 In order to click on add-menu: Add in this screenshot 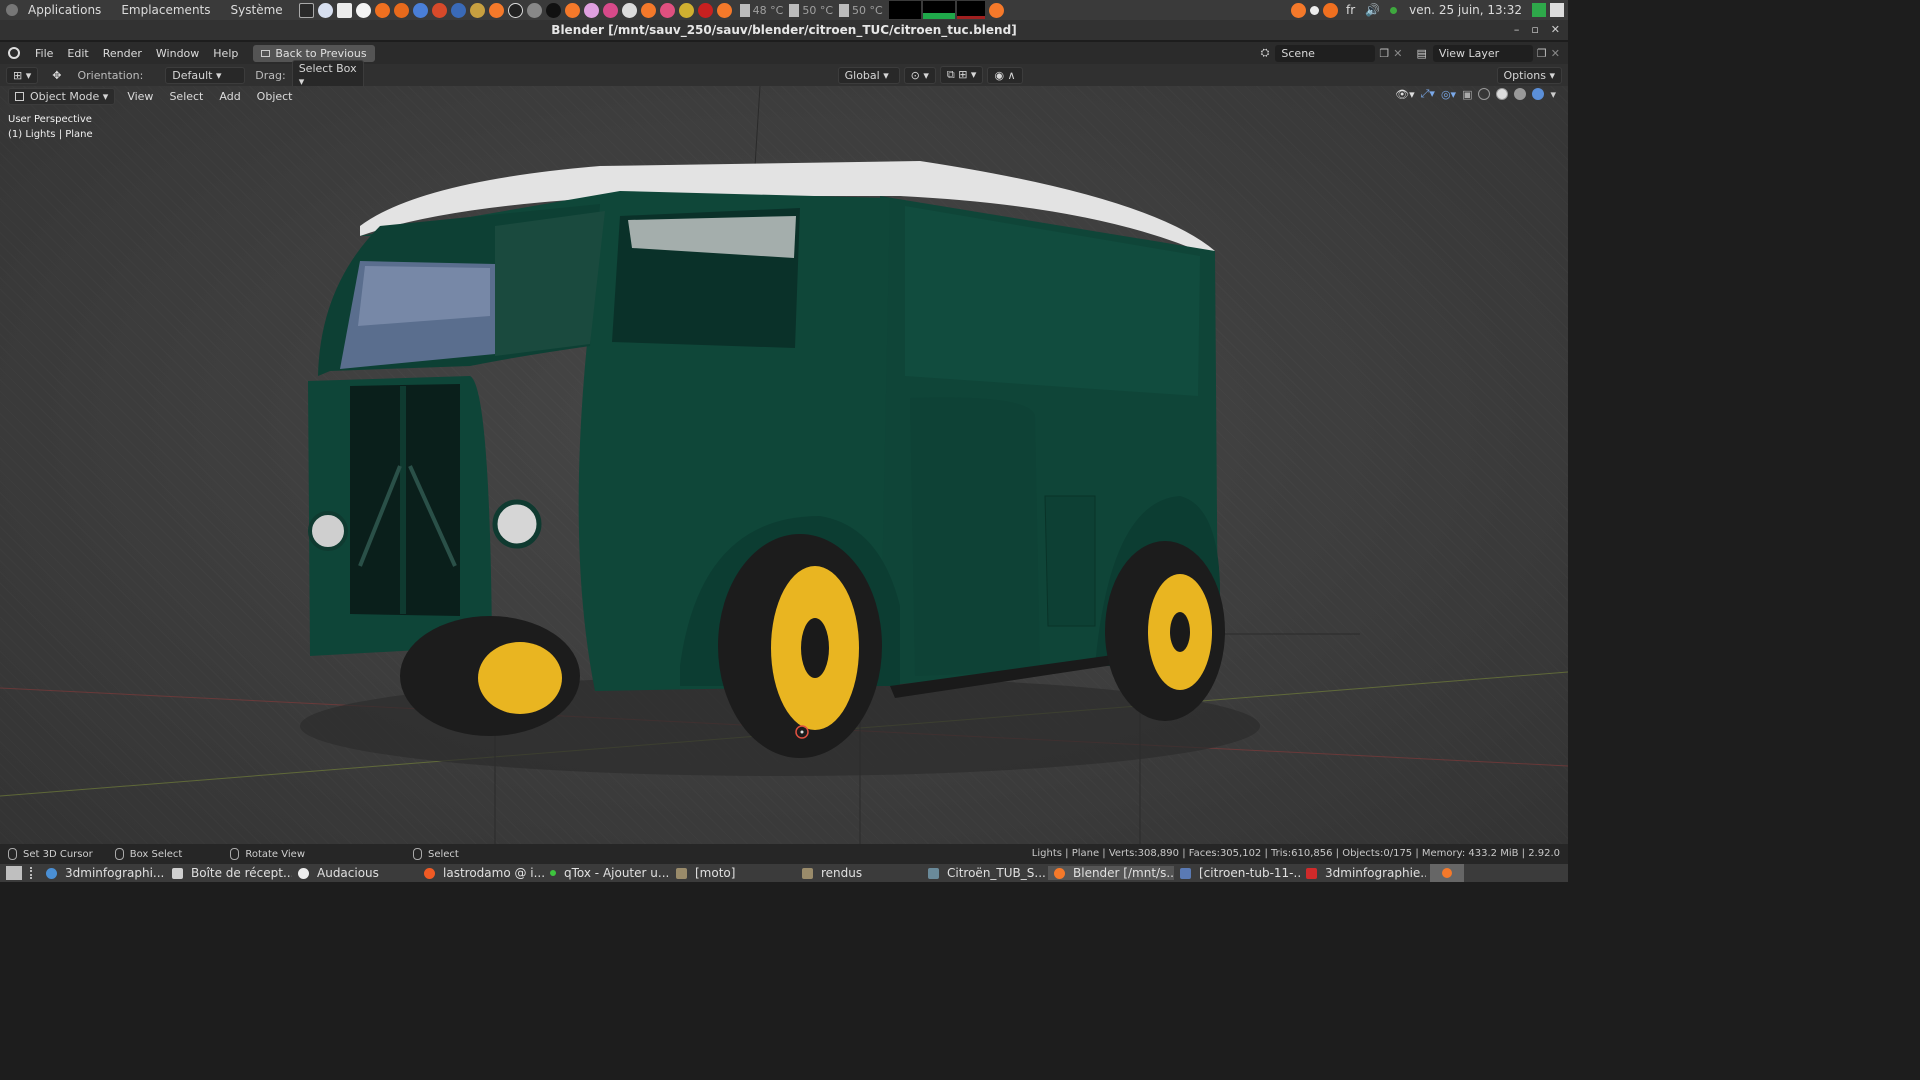, I will do `click(229, 96)`.